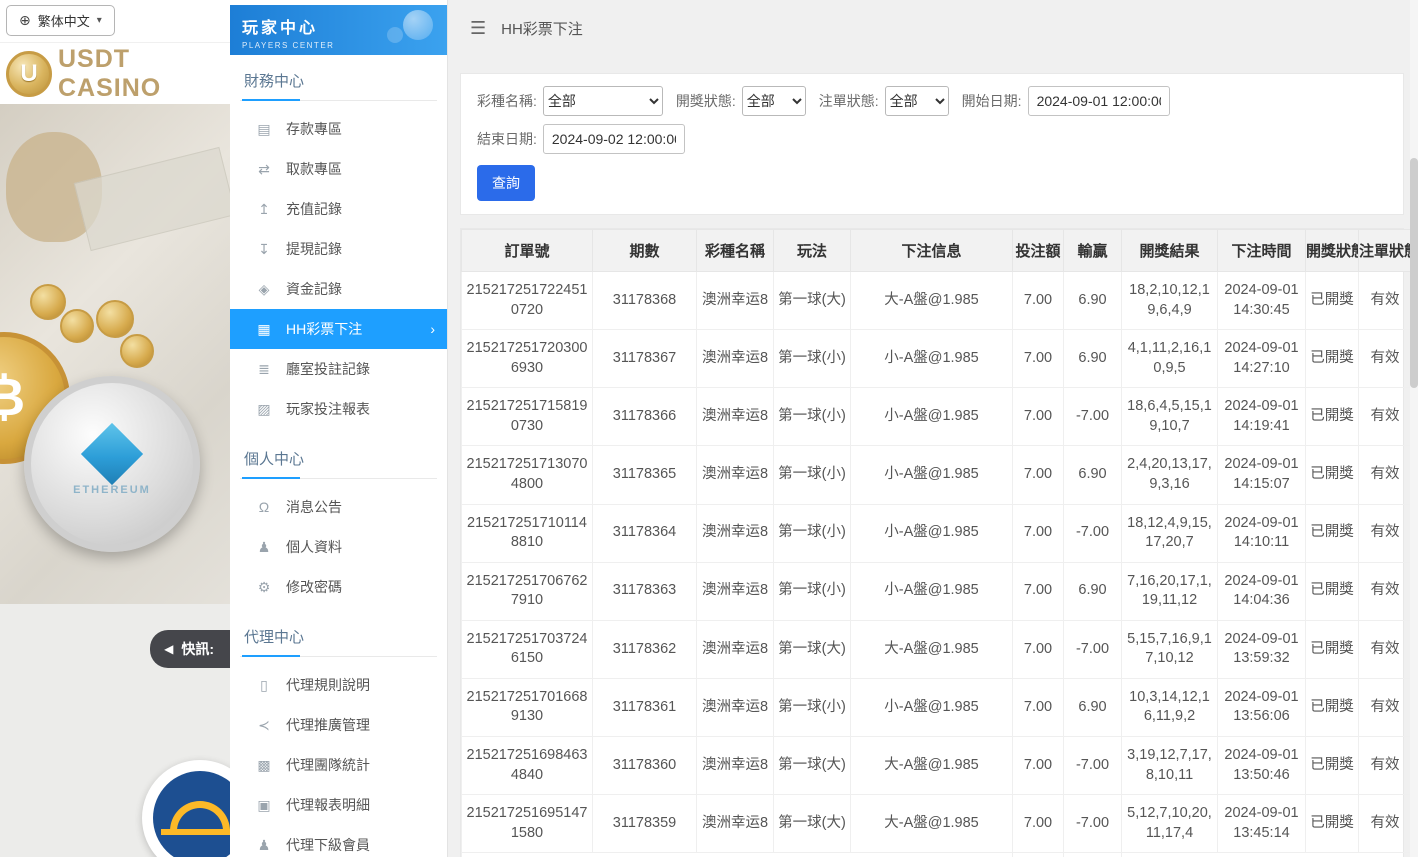 The width and height of the screenshot is (1418, 857). I want to click on page-title: HH彩票下注, so click(542, 29).